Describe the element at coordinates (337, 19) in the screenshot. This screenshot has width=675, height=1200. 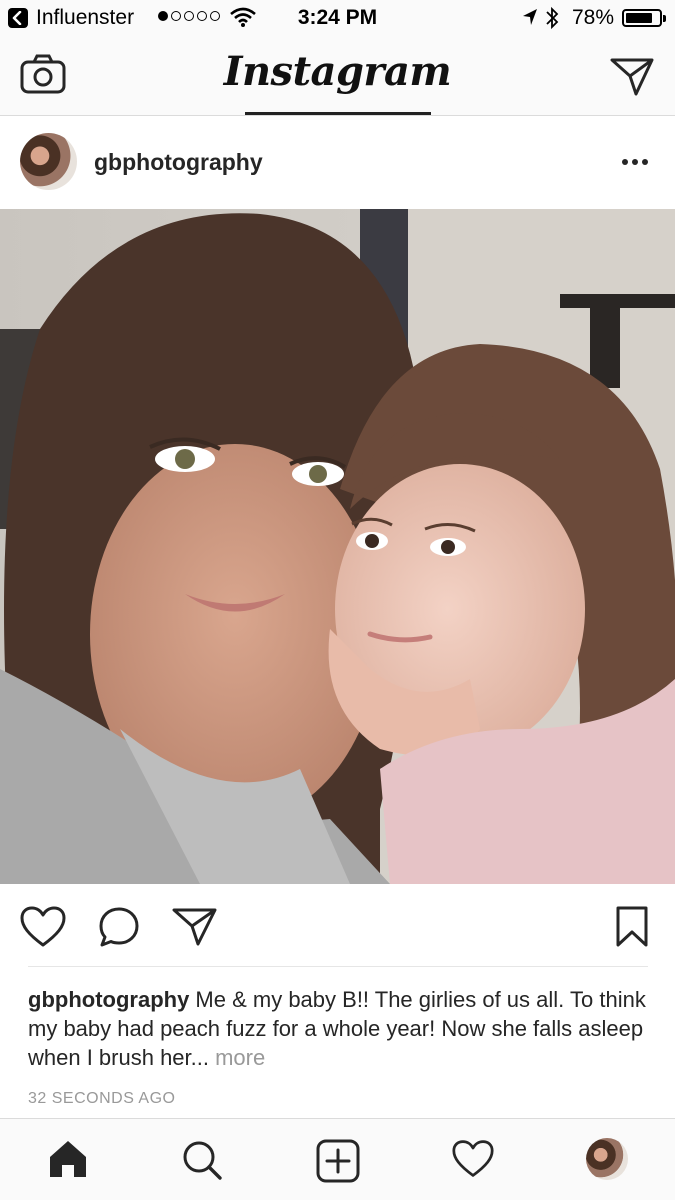
I see `status-bar: Influenster 3:24 PM 78%` at that location.